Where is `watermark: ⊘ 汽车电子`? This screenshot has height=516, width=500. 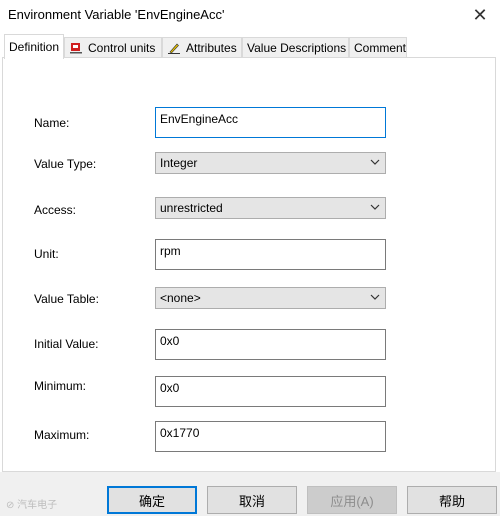 watermark: ⊘ 汽车电子 is located at coordinates (32, 505).